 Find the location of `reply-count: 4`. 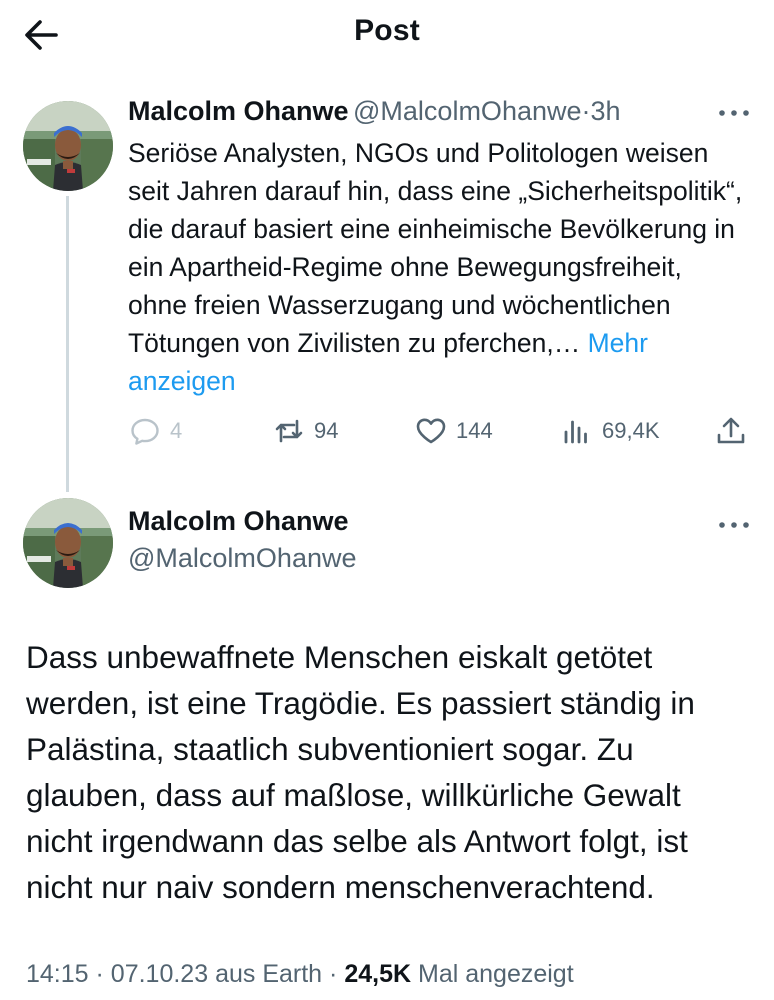

reply-count: 4 is located at coordinates (176, 430).